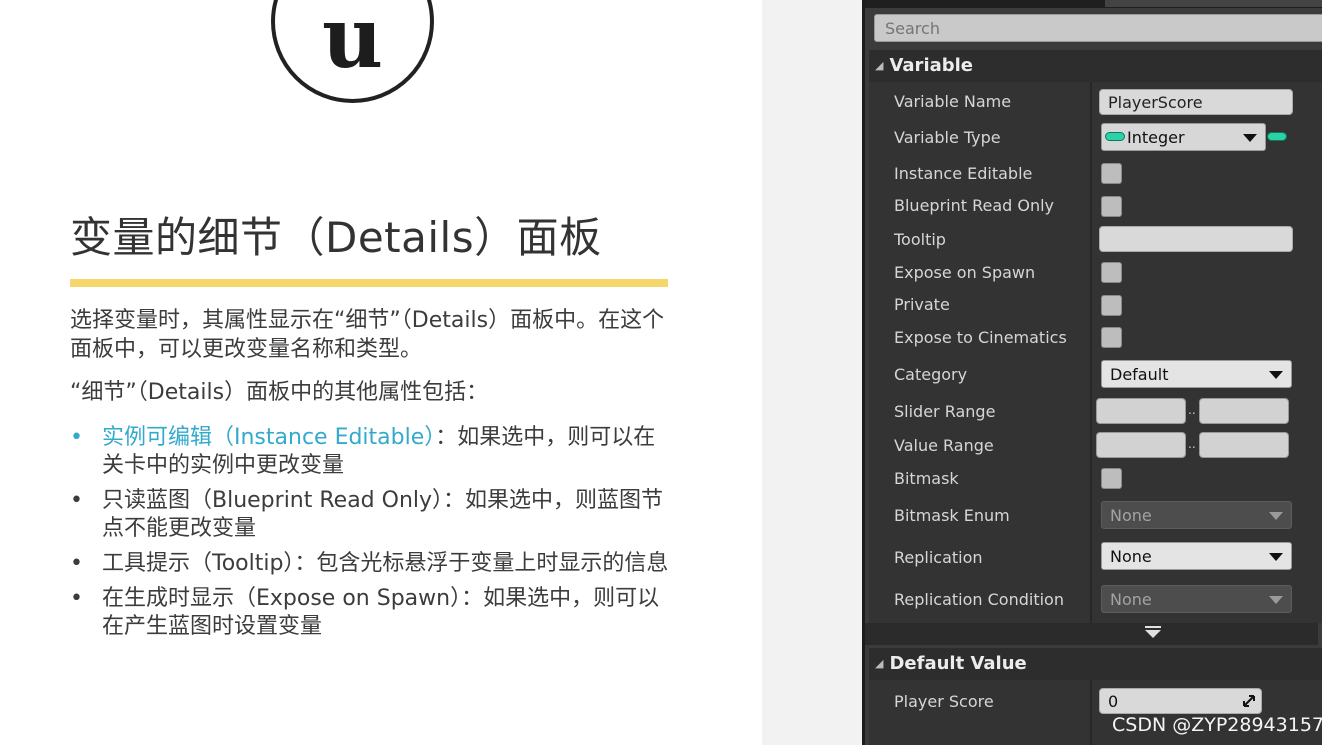 This screenshot has width=1322, height=745. What do you see at coordinates (1196, 374) in the screenshot?
I see `category-dropdown: Default` at bounding box center [1196, 374].